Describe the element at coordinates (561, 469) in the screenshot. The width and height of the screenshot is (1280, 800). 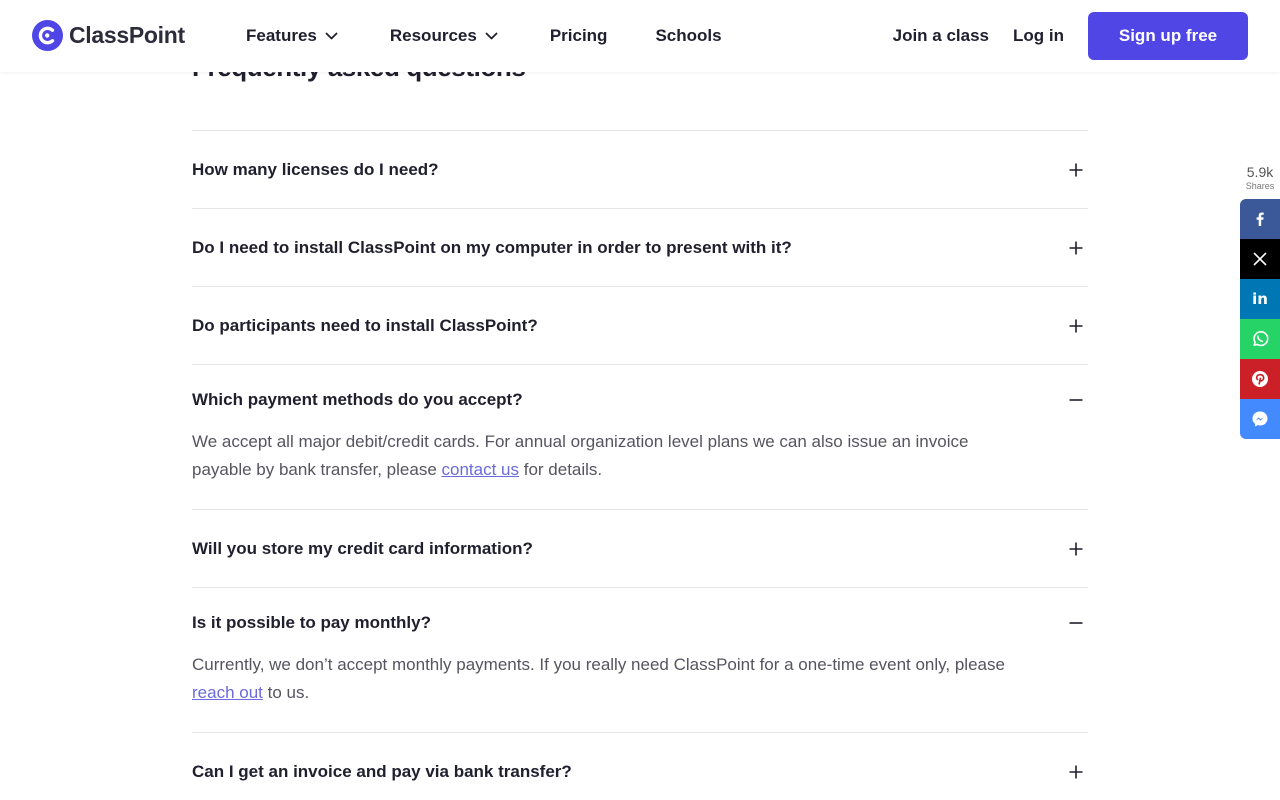
I see `faq-answer-text: for details.` at that location.